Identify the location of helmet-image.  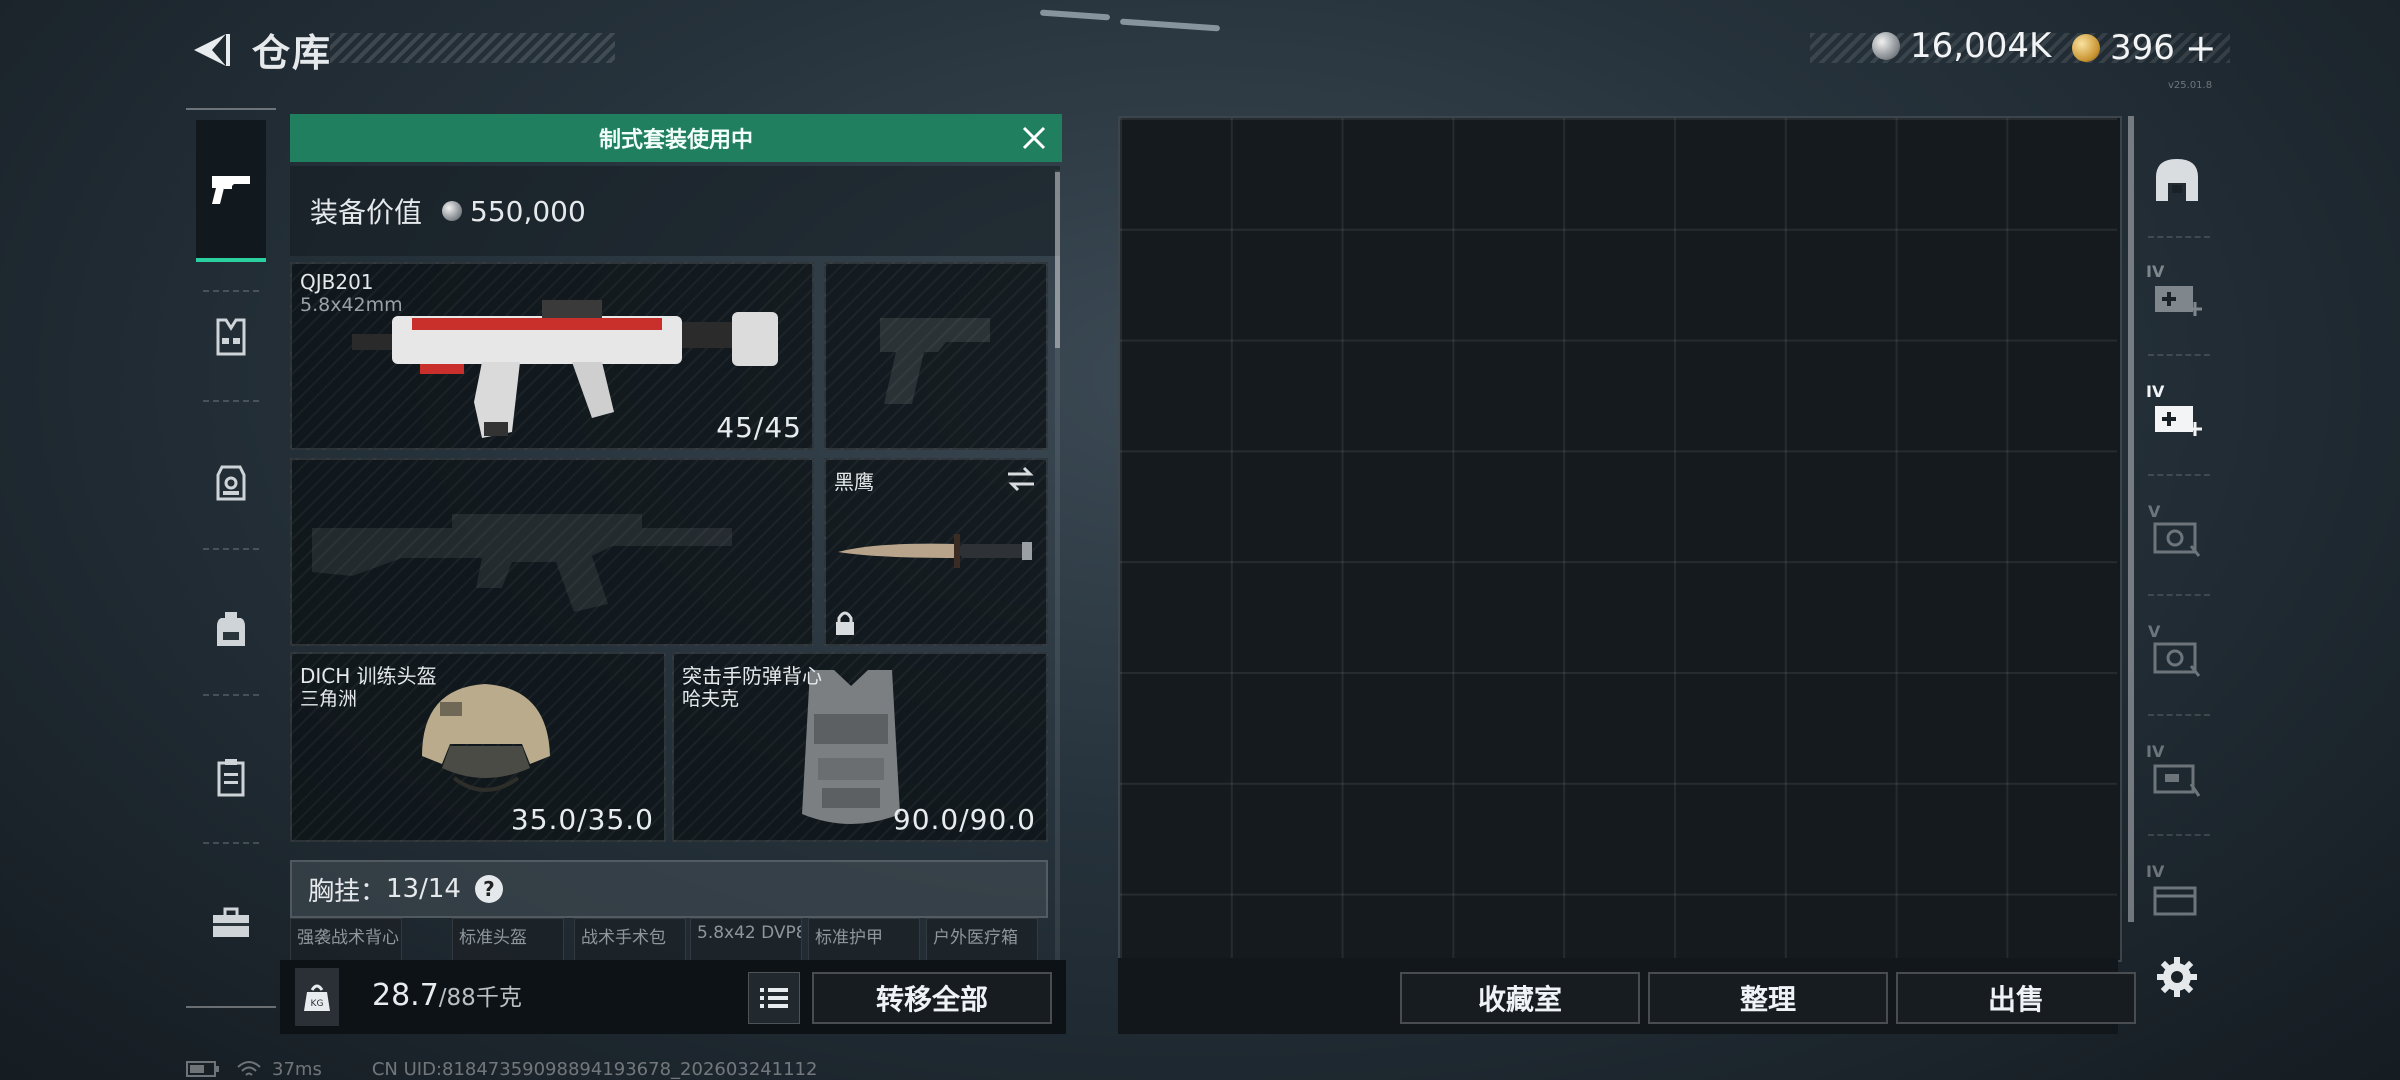
(486, 738).